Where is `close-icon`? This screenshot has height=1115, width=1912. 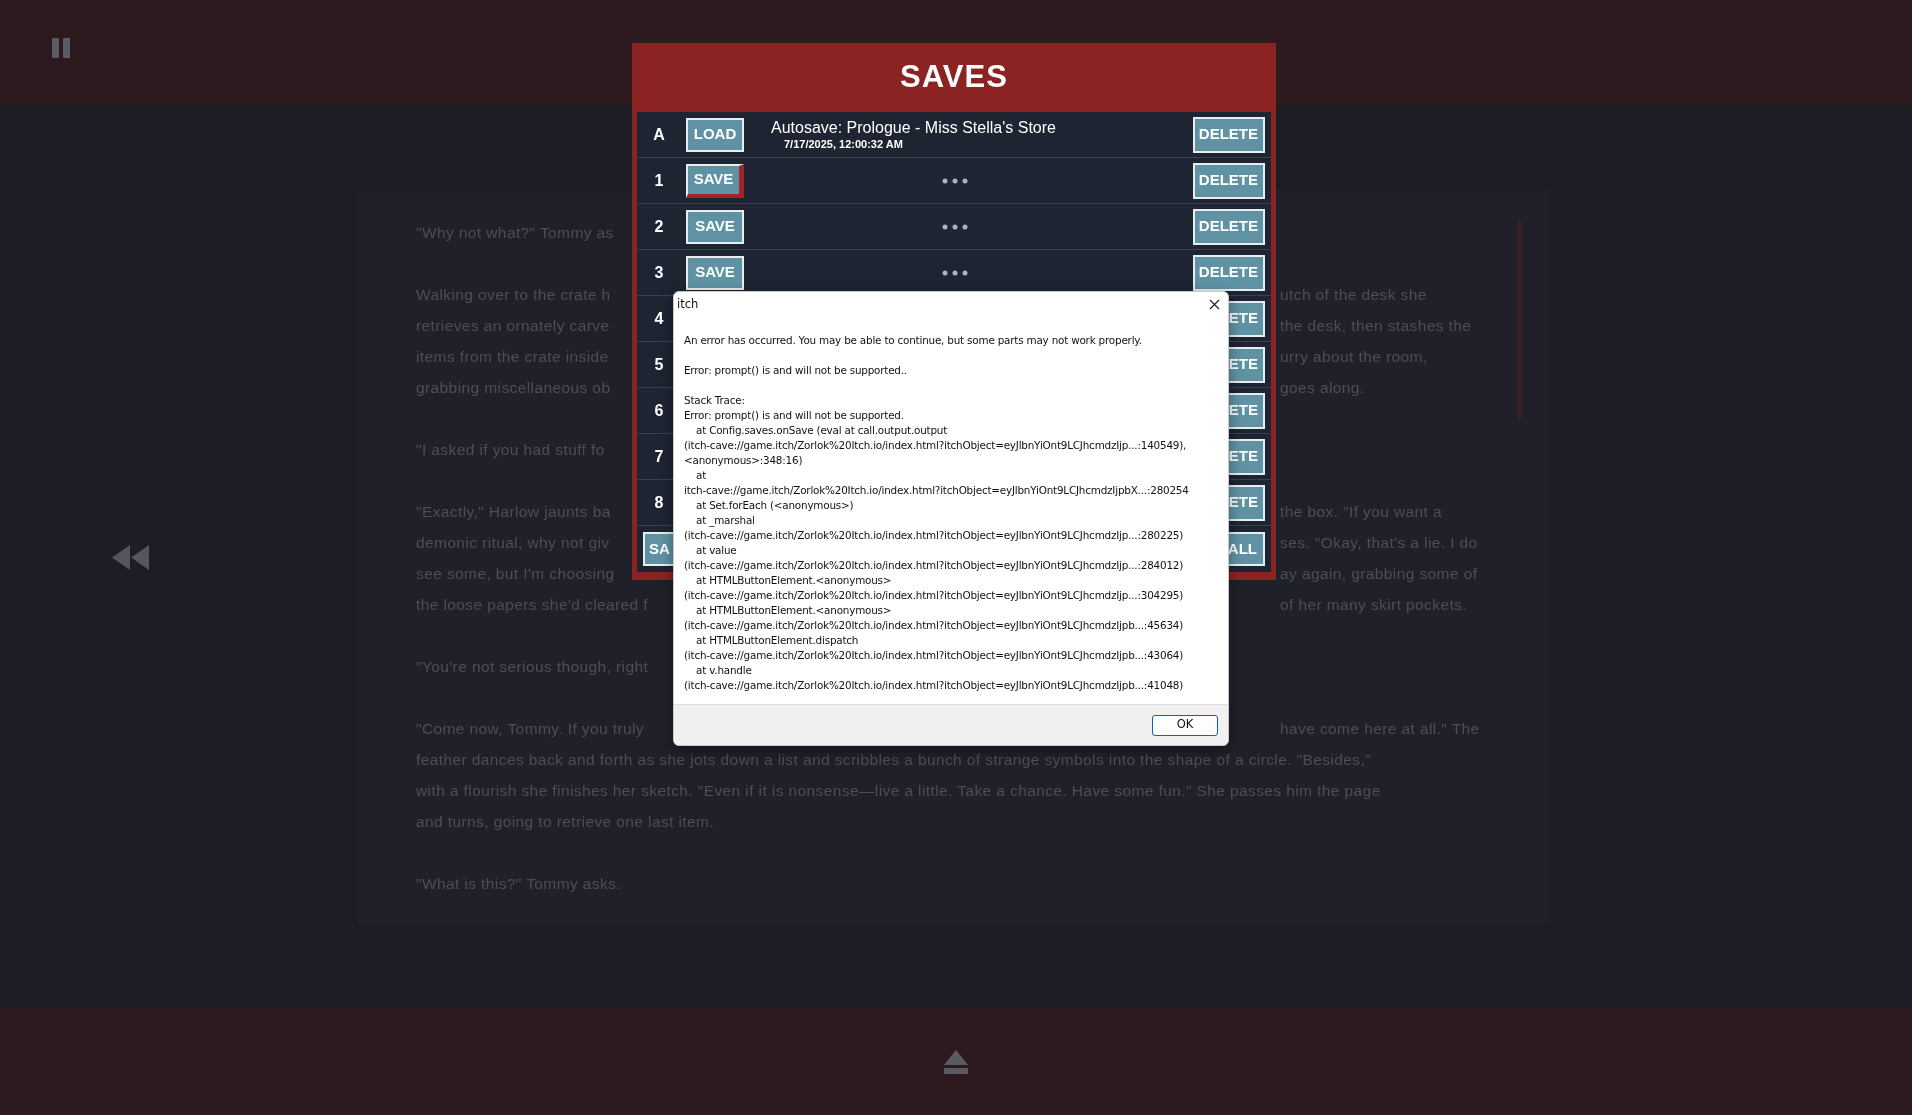
close-icon is located at coordinates (1214, 304).